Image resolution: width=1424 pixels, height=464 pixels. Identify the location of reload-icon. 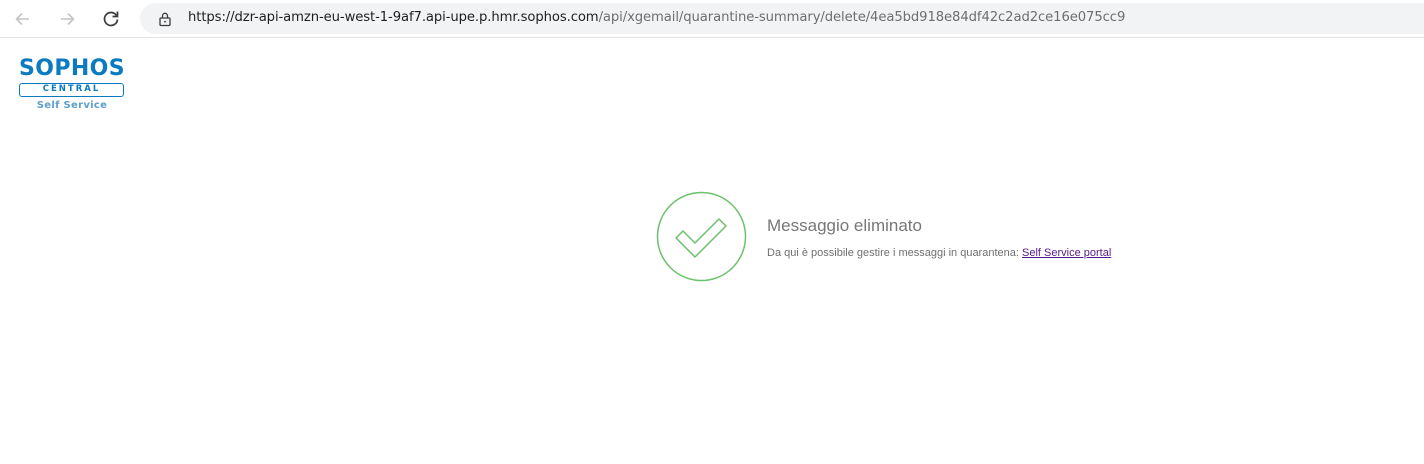
(111, 19).